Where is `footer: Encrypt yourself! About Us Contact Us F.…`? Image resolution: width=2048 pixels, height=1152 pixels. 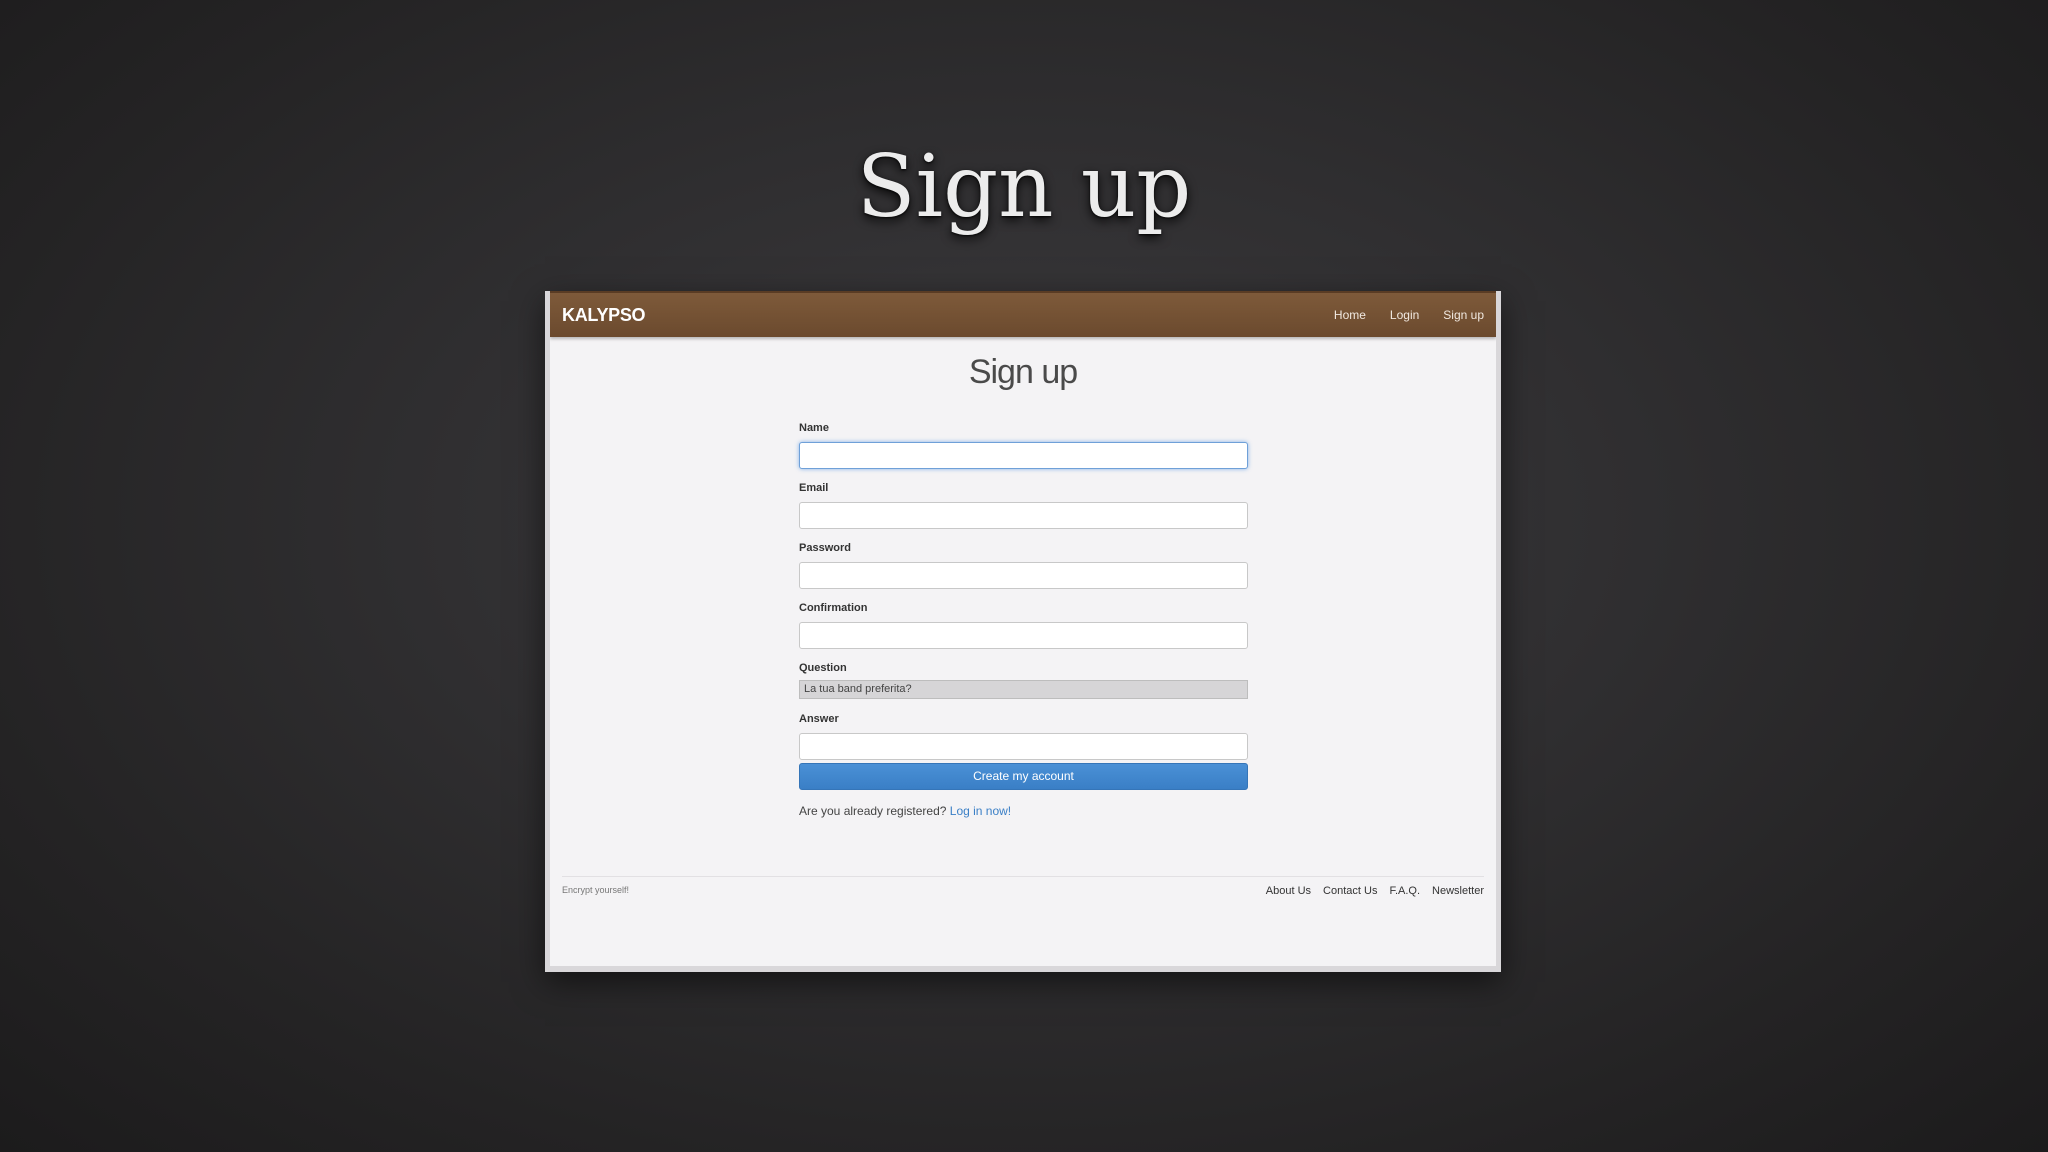 footer: Encrypt yourself! About Us Contact Us F.… is located at coordinates (1023, 896).